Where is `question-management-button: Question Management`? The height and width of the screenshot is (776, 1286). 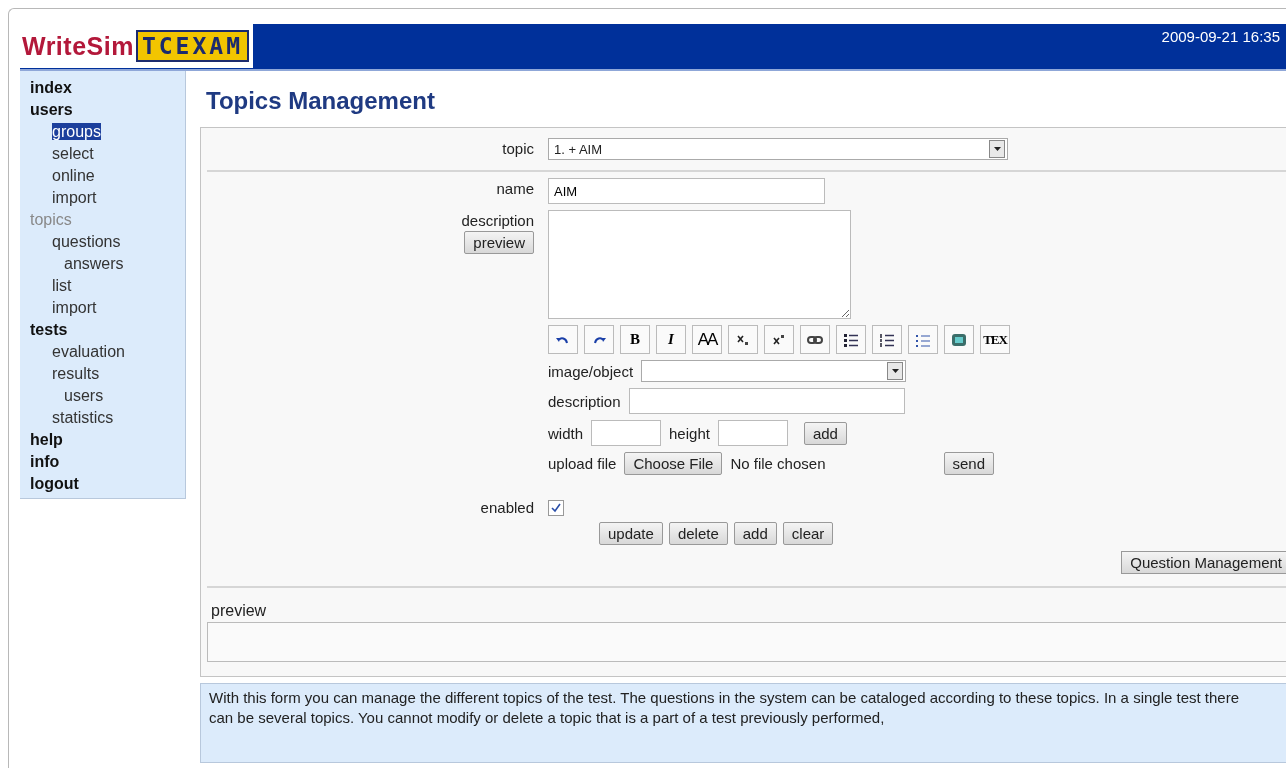
question-management-button: Question Management is located at coordinates (1203, 562).